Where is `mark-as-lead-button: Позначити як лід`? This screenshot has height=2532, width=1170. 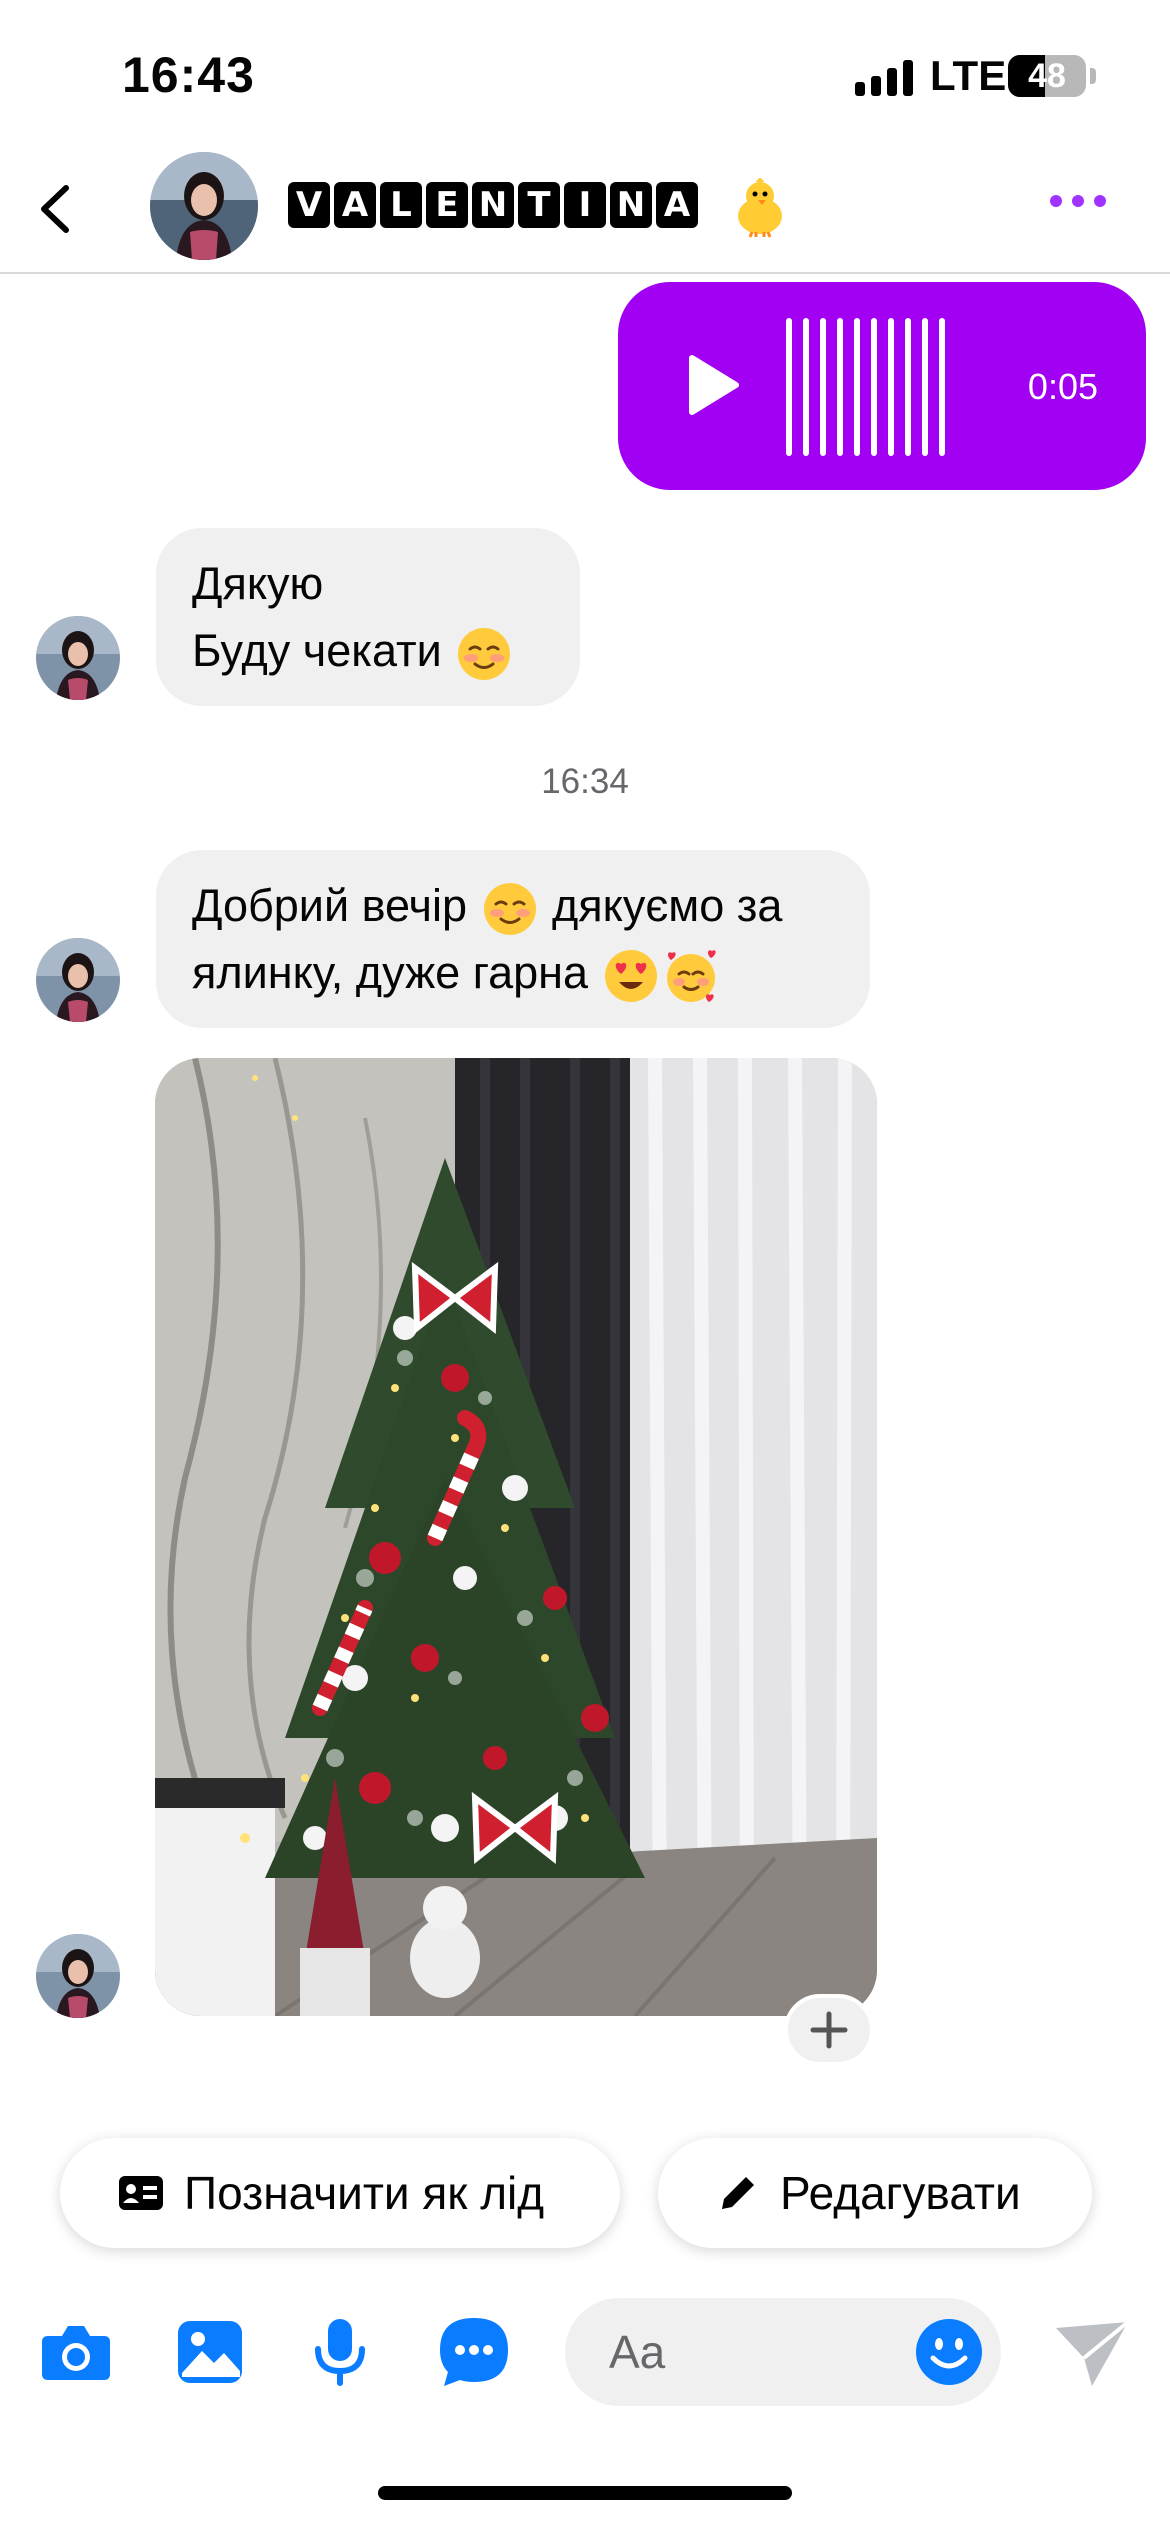
mark-as-lead-button: Позначити як лід is located at coordinates (340, 2193).